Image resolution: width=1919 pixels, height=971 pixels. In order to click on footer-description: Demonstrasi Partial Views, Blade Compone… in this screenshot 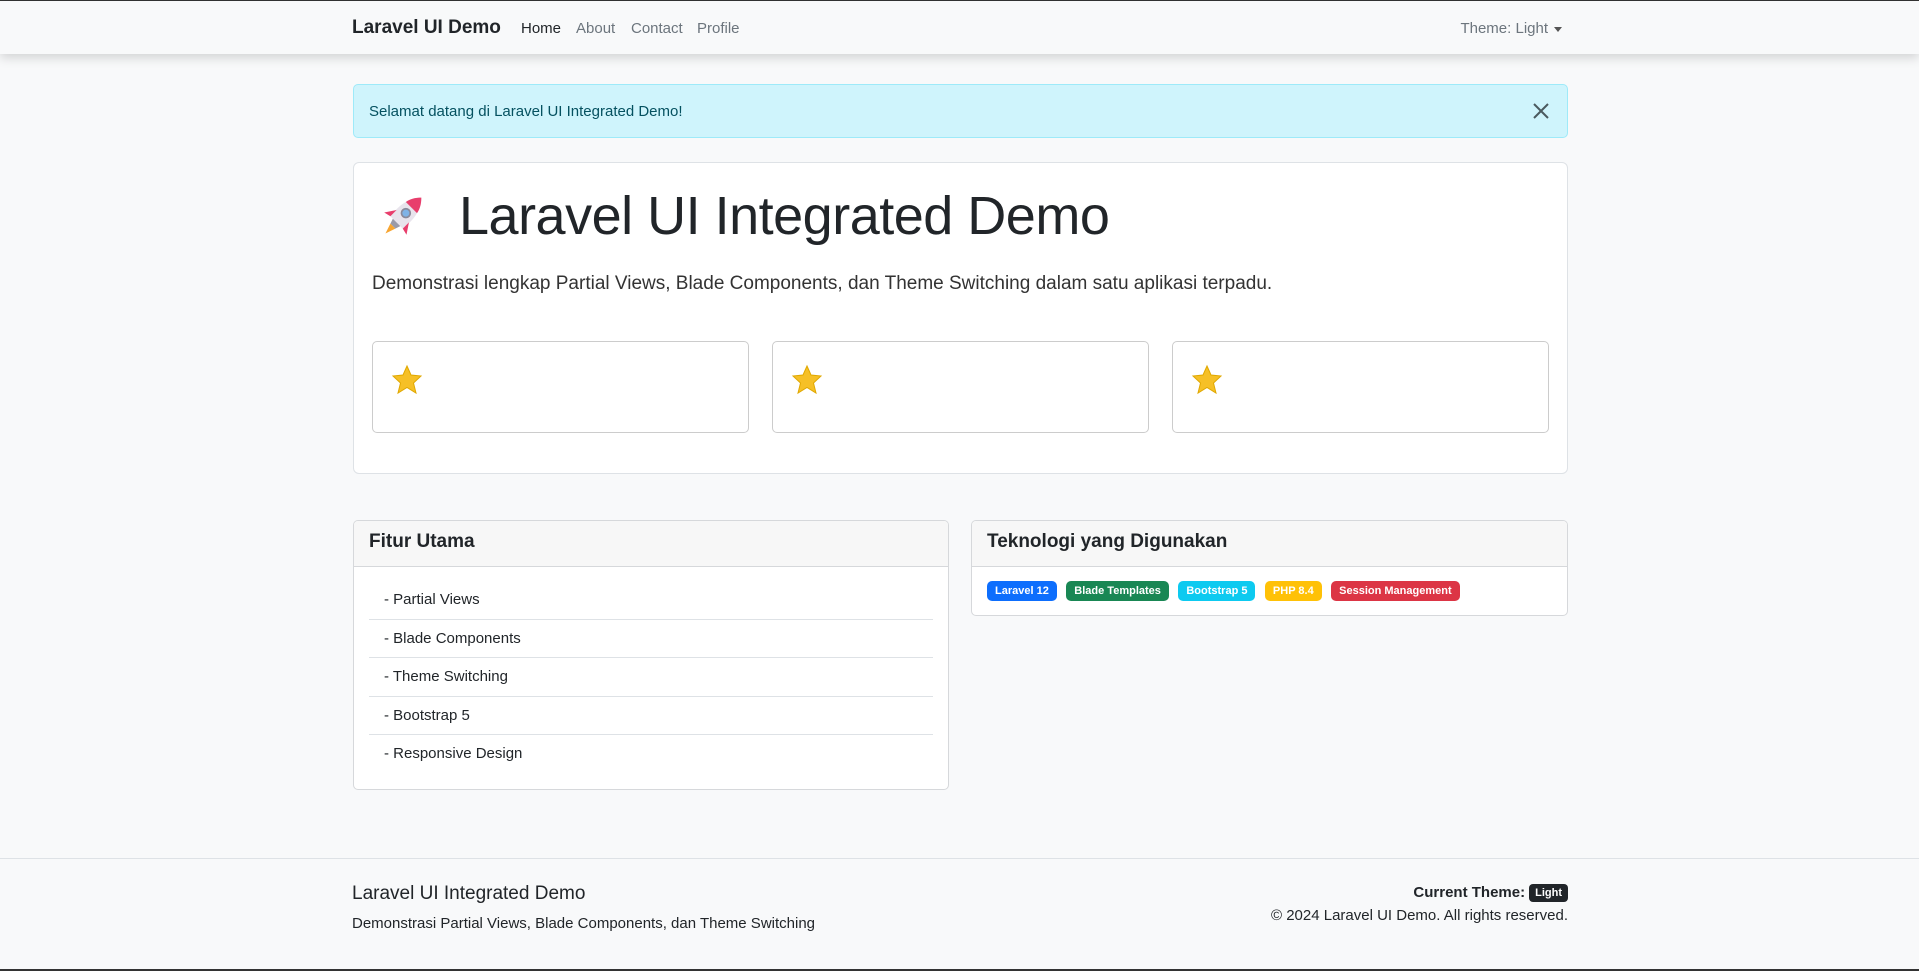, I will do `click(584, 923)`.